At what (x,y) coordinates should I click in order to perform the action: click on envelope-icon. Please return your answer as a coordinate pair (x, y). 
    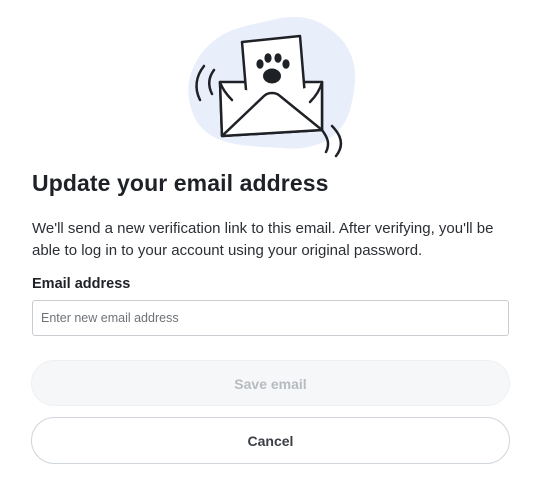
    Looking at the image, I should click on (272, 87).